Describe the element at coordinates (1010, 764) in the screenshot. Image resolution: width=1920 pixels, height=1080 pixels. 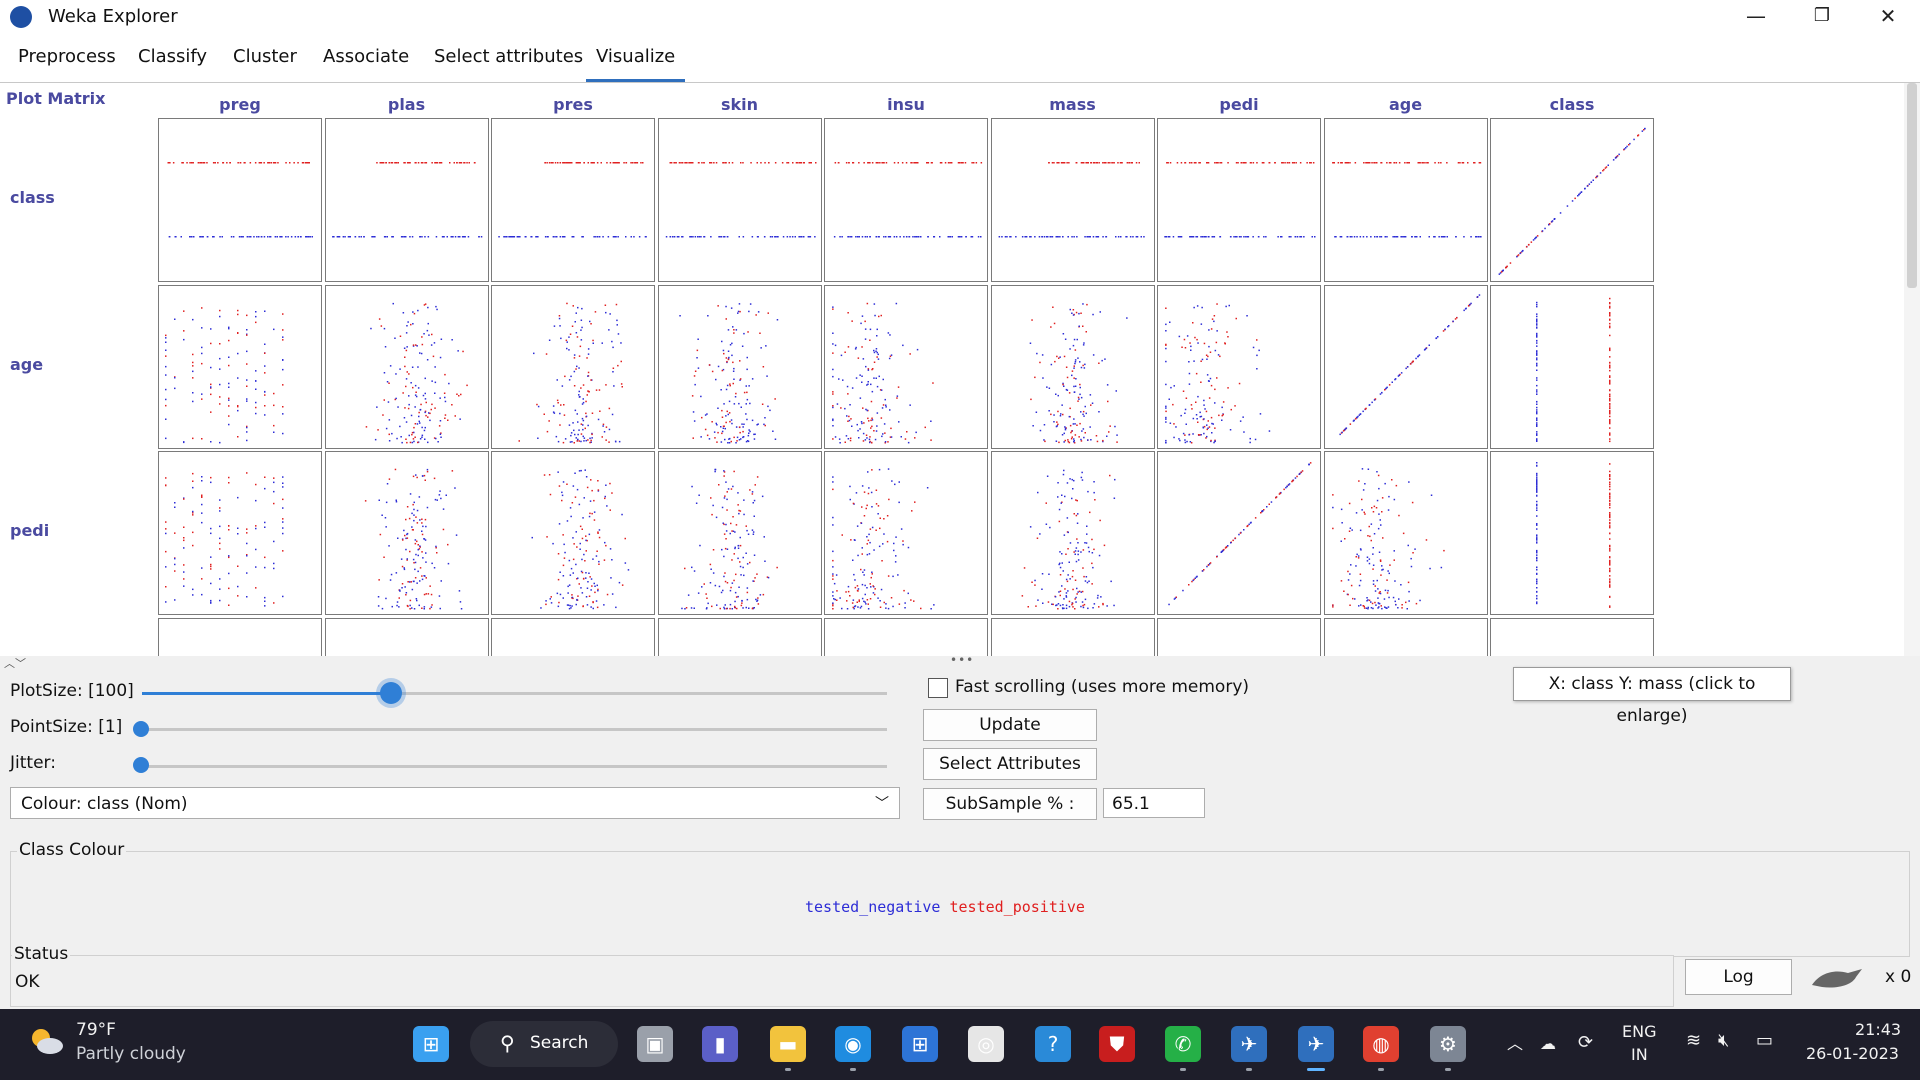
I see `select-attributes-button: Select Attributes` at that location.